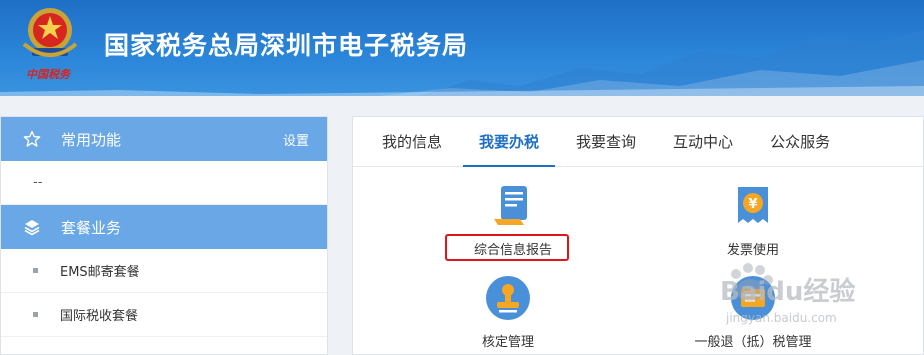 The height and width of the screenshot is (355, 924). I want to click on highlight-box, so click(507, 247).